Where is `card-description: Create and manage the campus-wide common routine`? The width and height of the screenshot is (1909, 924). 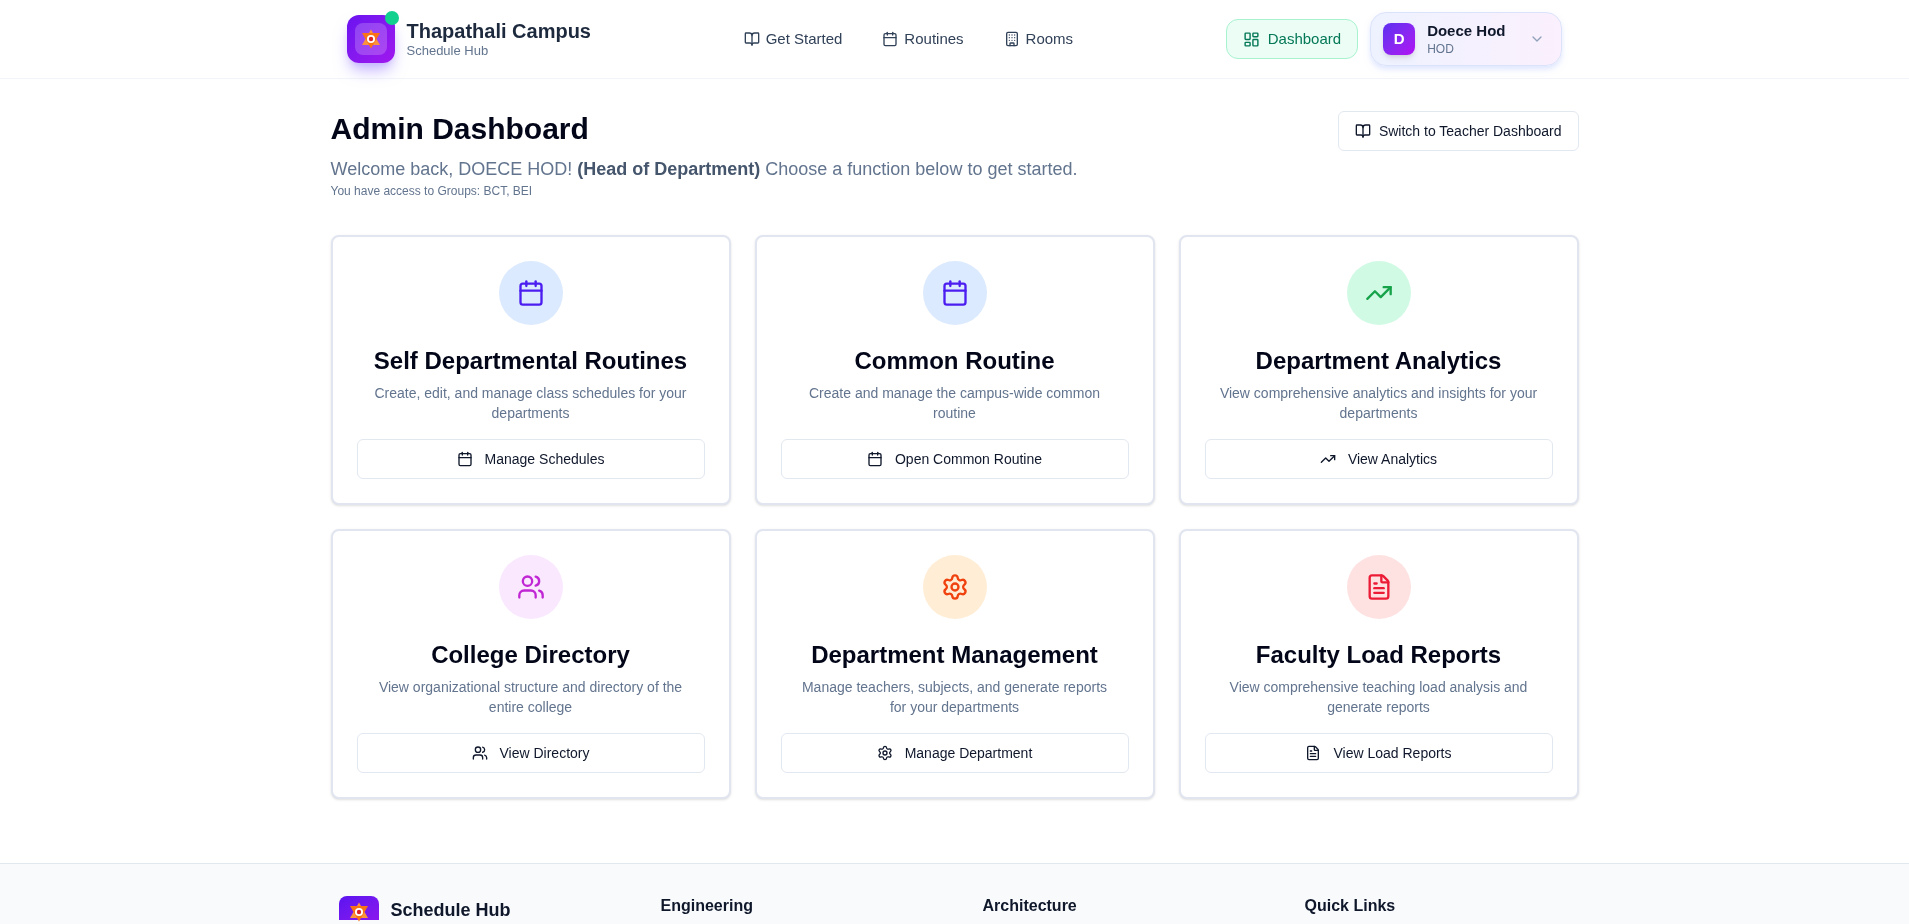
card-description: Create and manage the campus-wide common routine is located at coordinates (954, 403).